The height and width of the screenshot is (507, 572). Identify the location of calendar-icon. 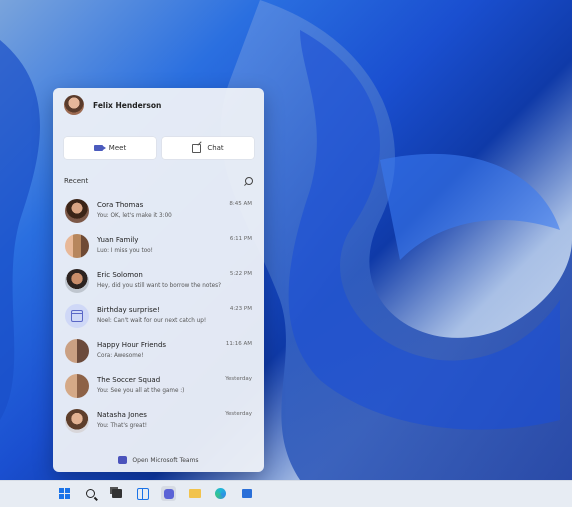
(77, 316).